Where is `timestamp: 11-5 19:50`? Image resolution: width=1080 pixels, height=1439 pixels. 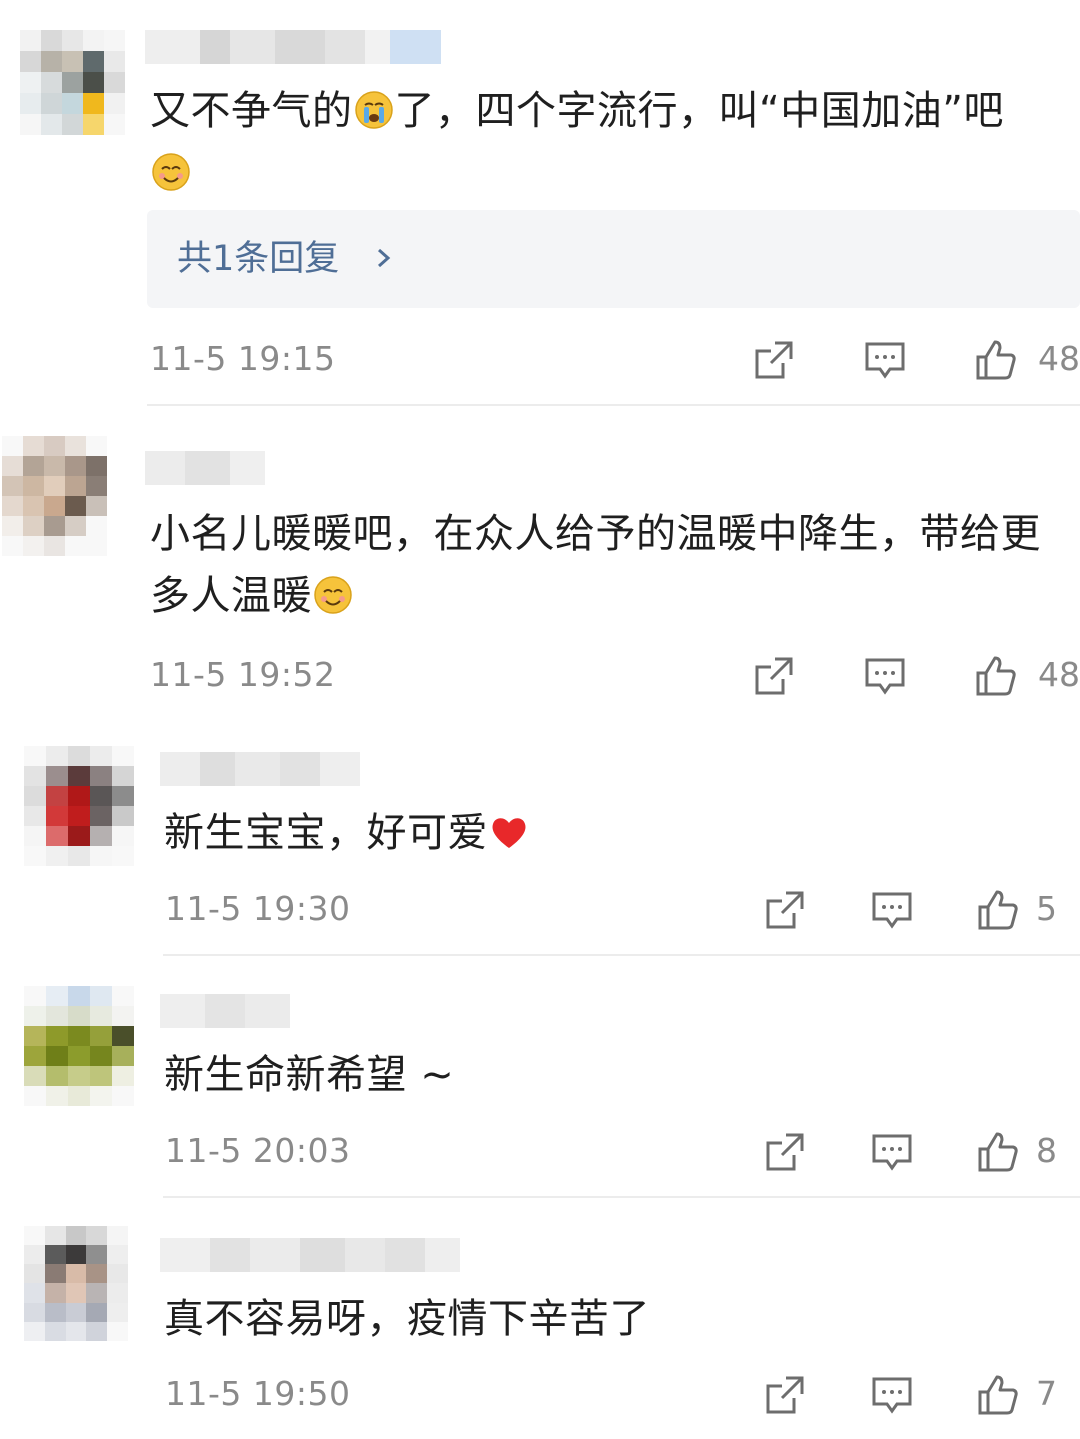
timestamp: 11-5 19:50 is located at coordinates (258, 1393).